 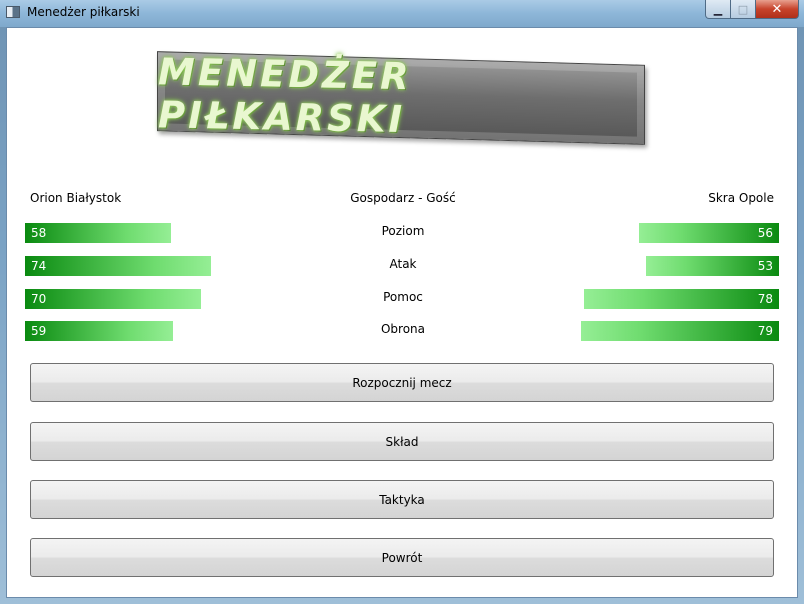 What do you see at coordinates (402, 13) in the screenshot?
I see `title-bar: Menedżer piłkarski ▁ □ ✕` at bounding box center [402, 13].